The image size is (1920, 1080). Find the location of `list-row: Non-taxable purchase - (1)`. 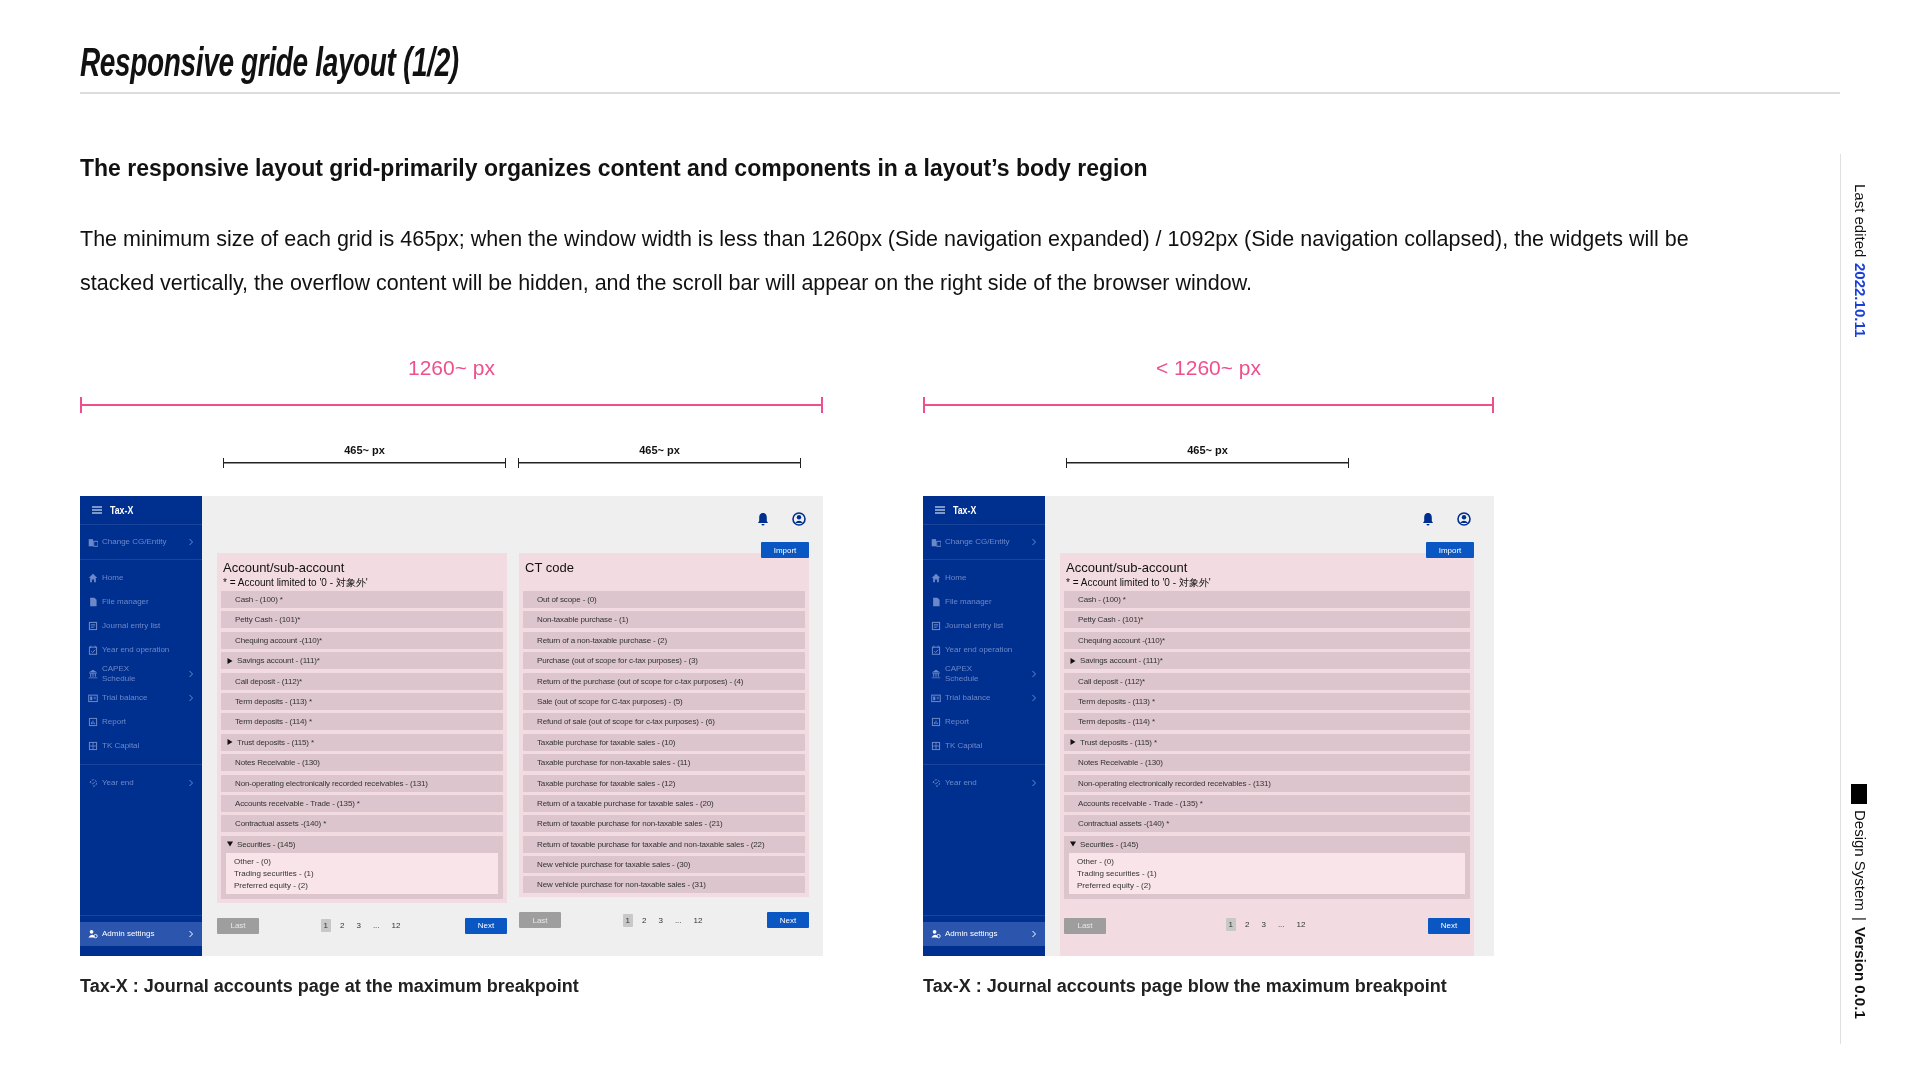

list-row: Non-taxable purchase - (1) is located at coordinates (664, 620).